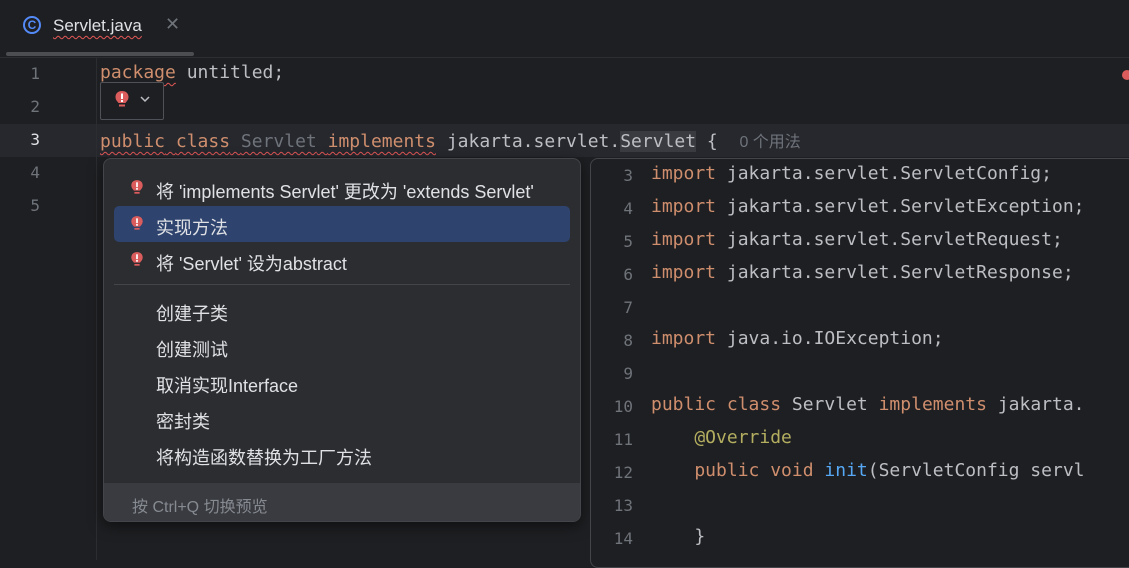  Describe the element at coordinates (251, 264) in the screenshot. I see `menu-item-label: 将 'Servlet' 设为abstract` at that location.